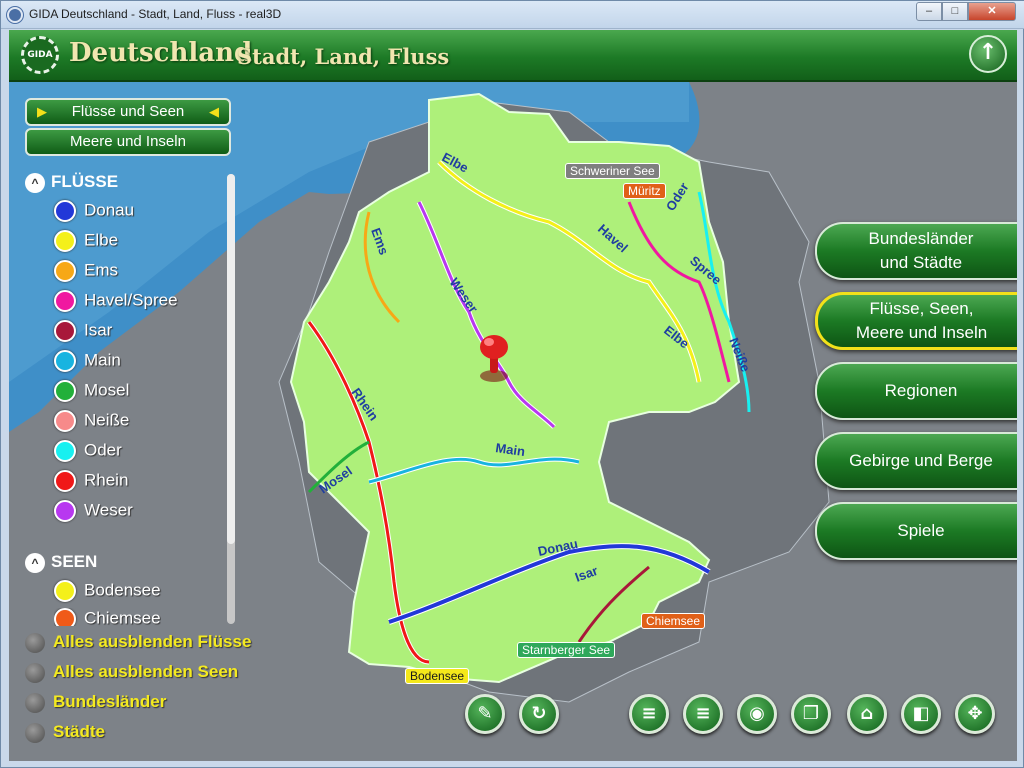 The height and width of the screenshot is (768, 1024). I want to click on legend-item-mosel: Mosel, so click(91, 392).